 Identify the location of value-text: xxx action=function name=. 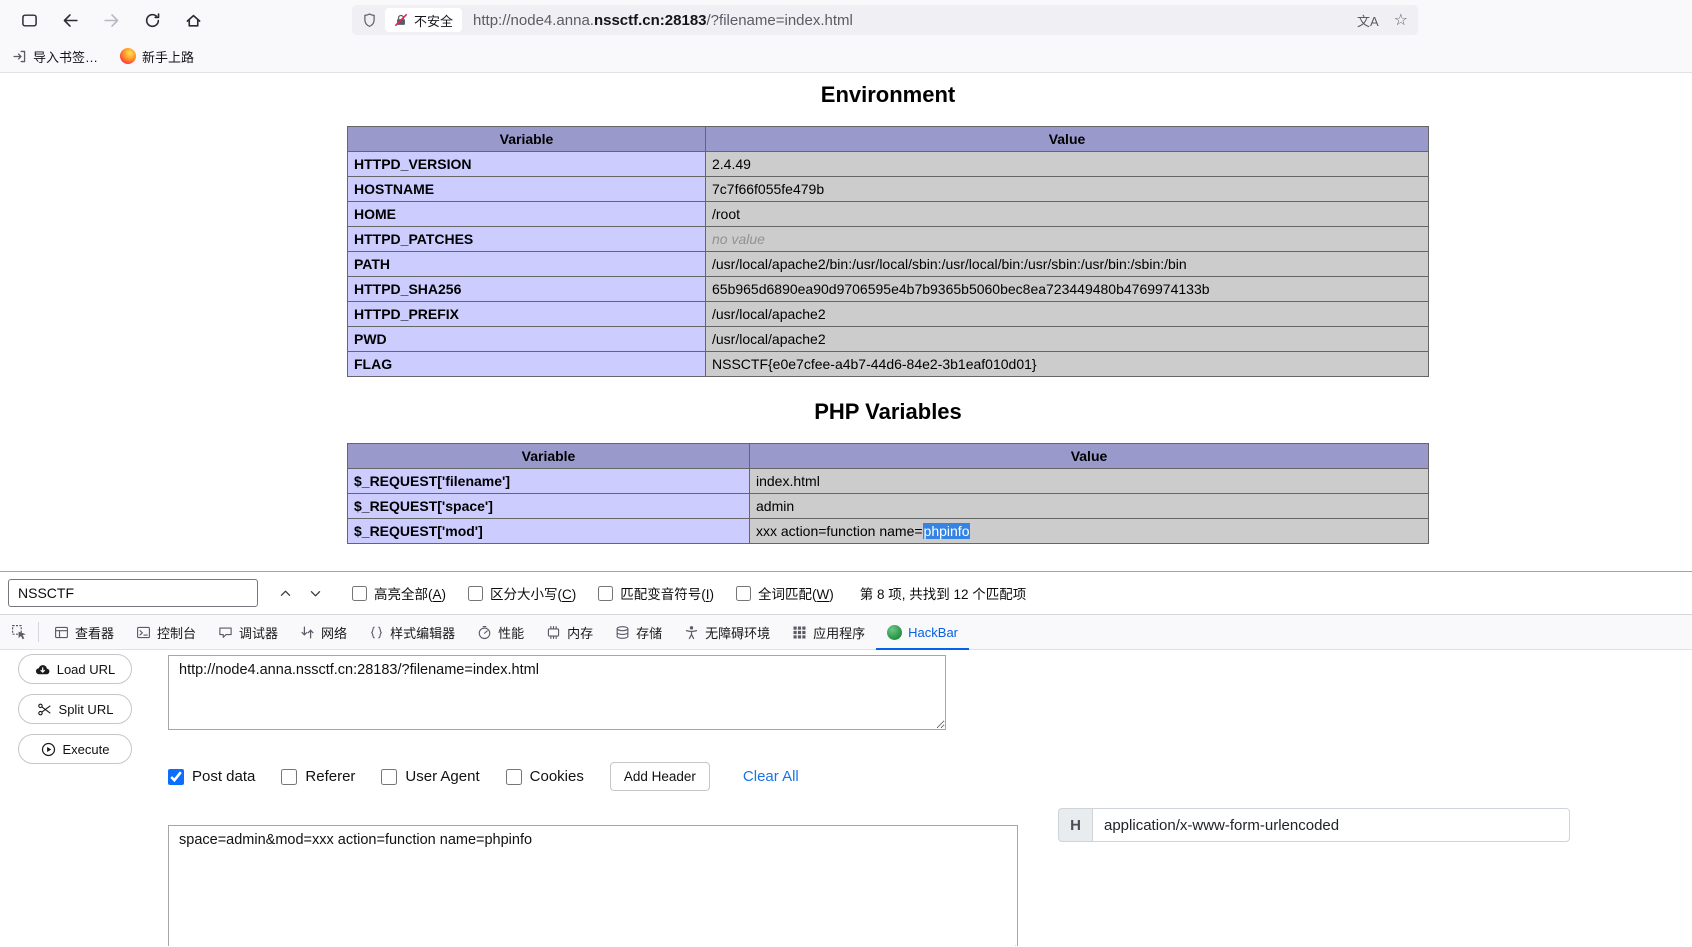
(839, 531).